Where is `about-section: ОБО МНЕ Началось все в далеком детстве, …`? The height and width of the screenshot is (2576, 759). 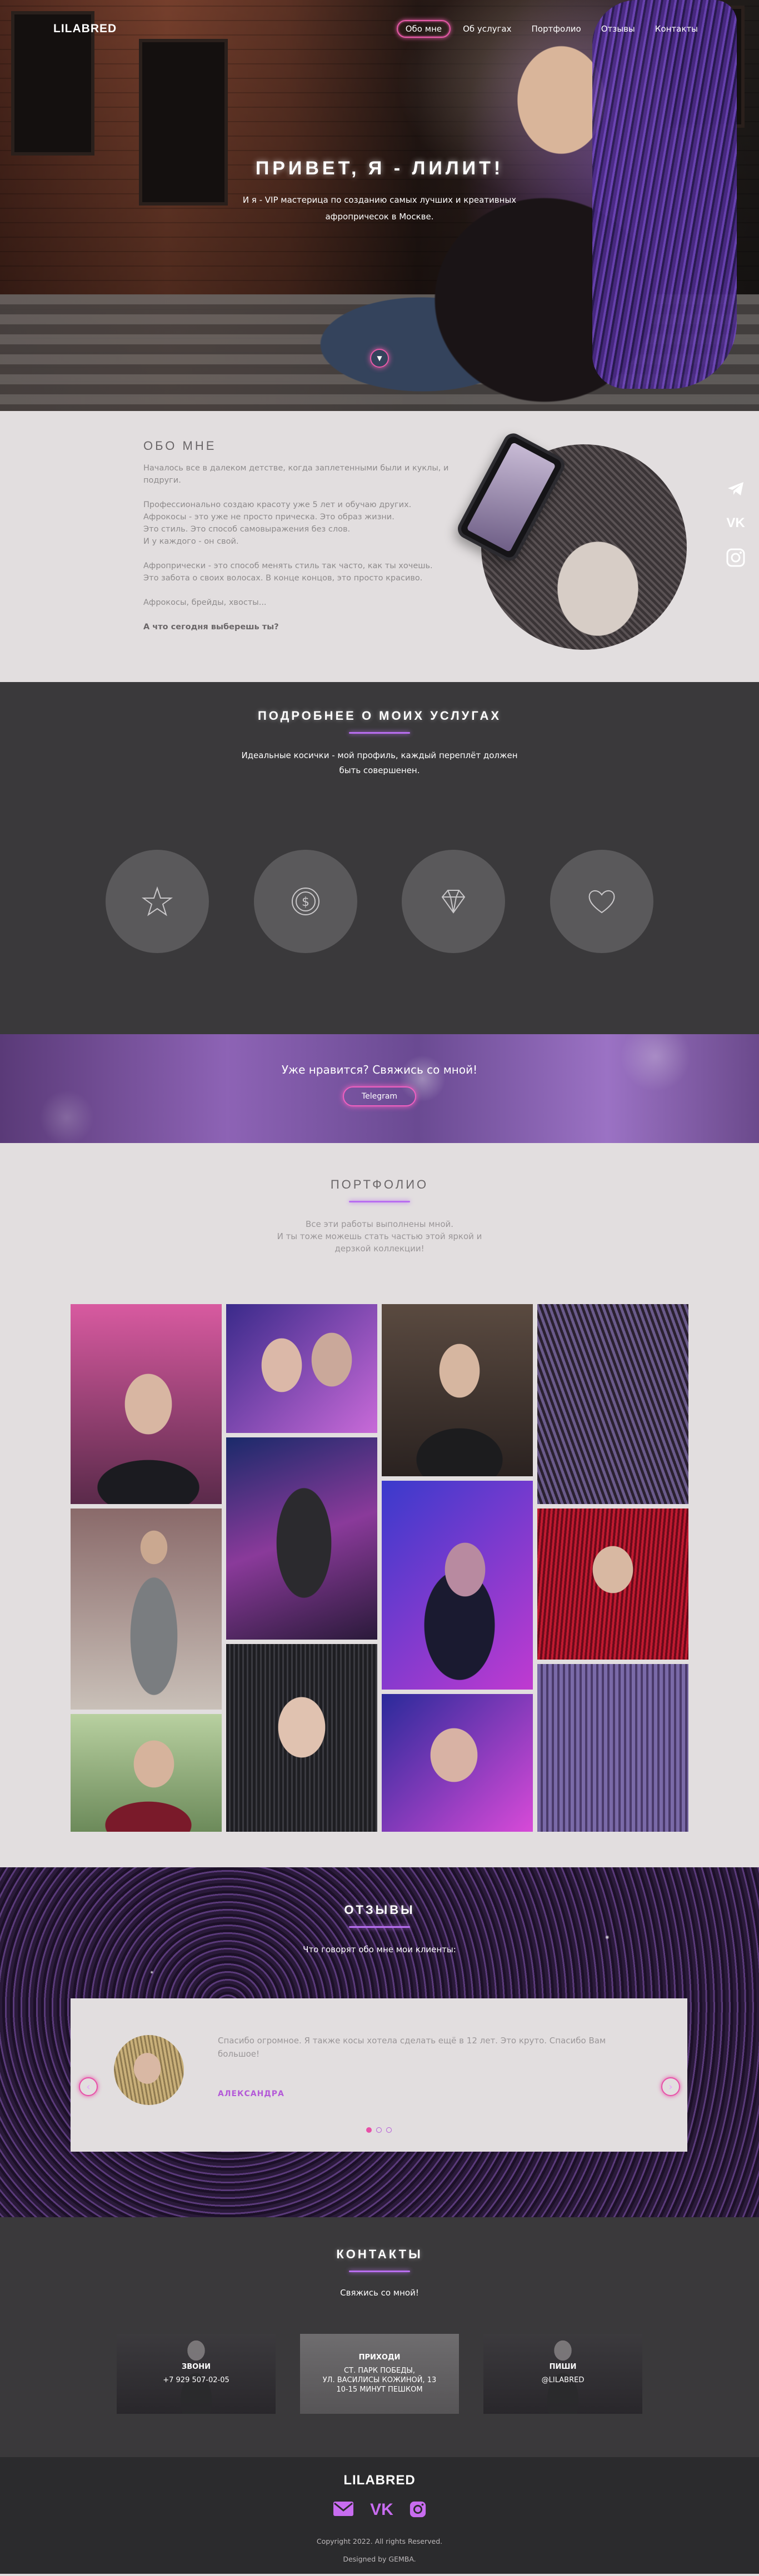 about-section: ОБО МНЕ Началось все в далеком детстве, … is located at coordinates (379, 547).